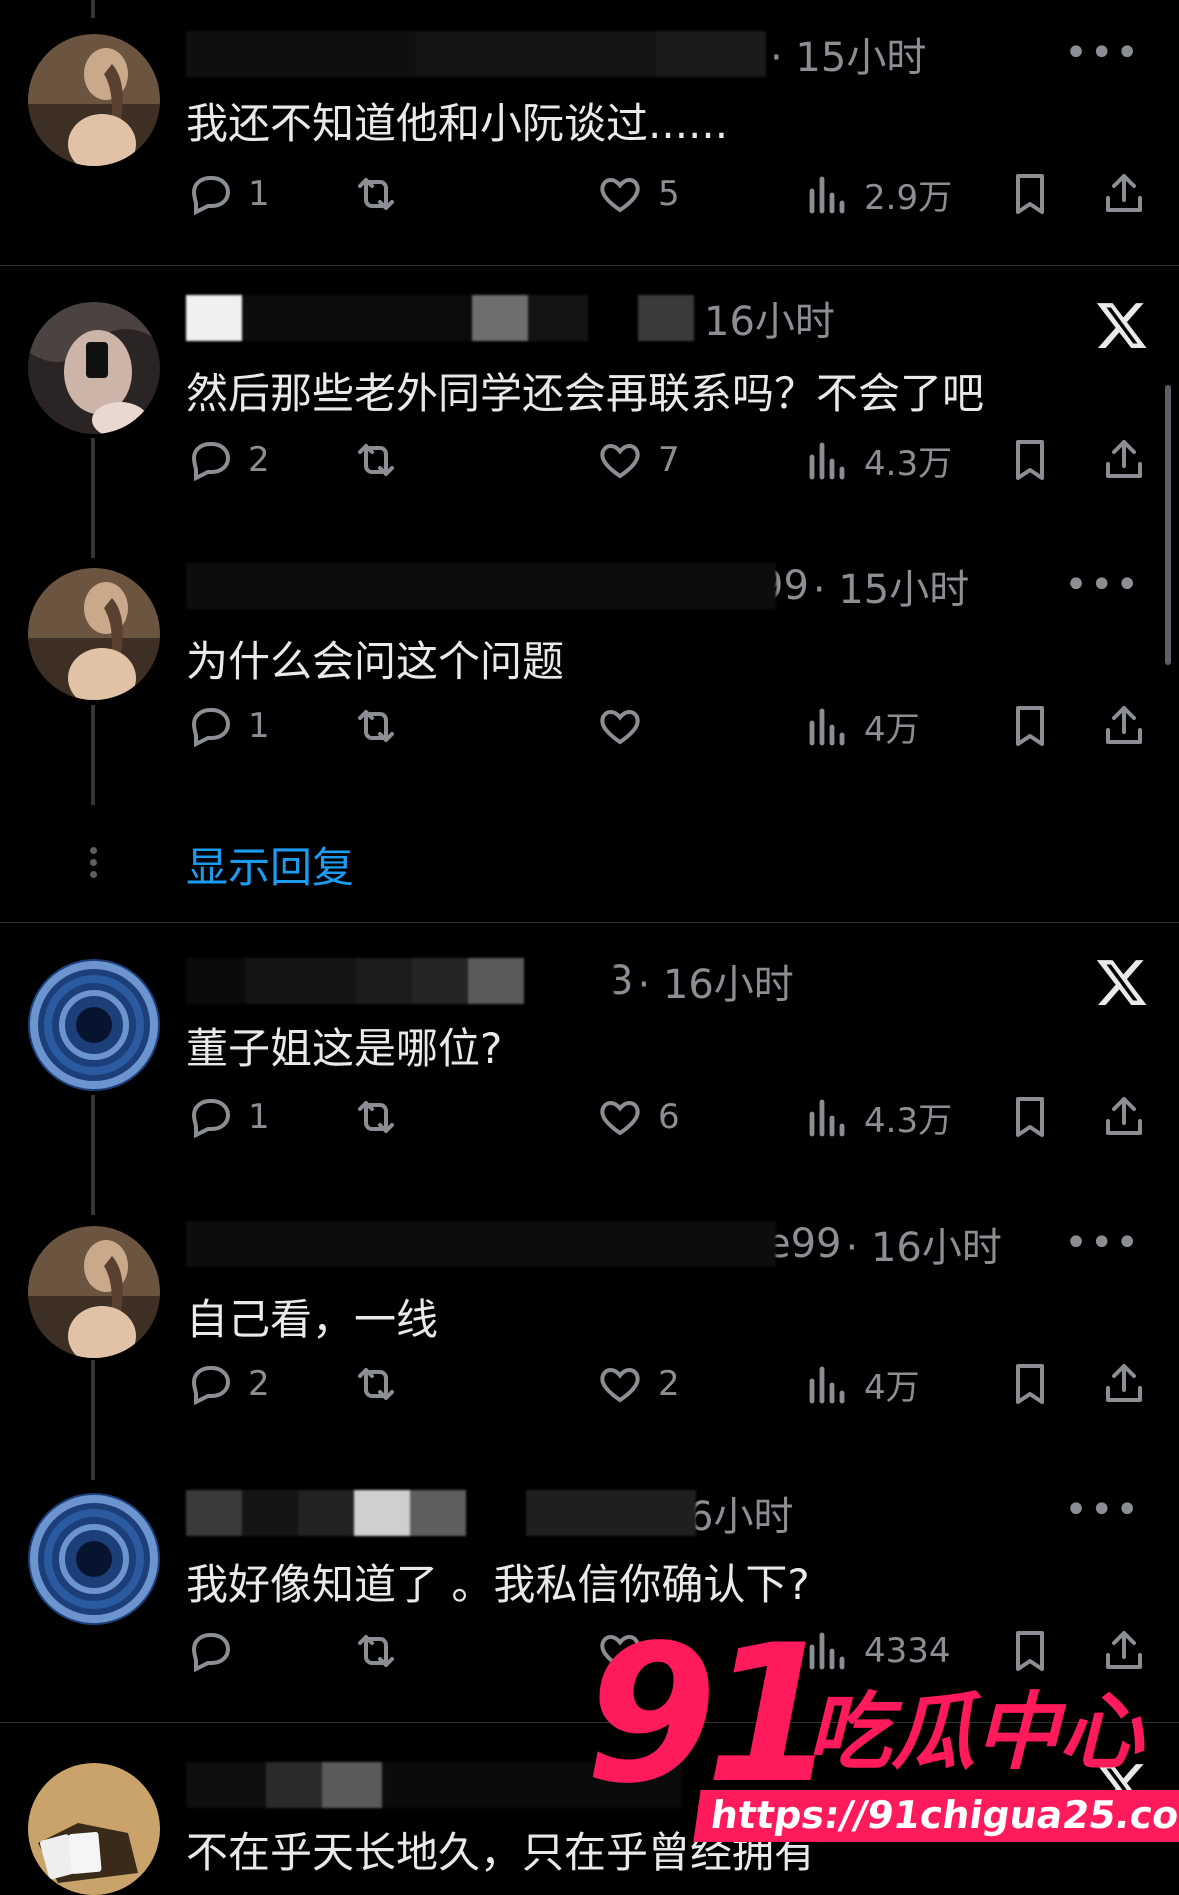 Image resolution: width=1179 pixels, height=1895 pixels. Describe the element at coordinates (344, 1048) in the screenshot. I see `post-text: 董子姐这是哪位?` at that location.